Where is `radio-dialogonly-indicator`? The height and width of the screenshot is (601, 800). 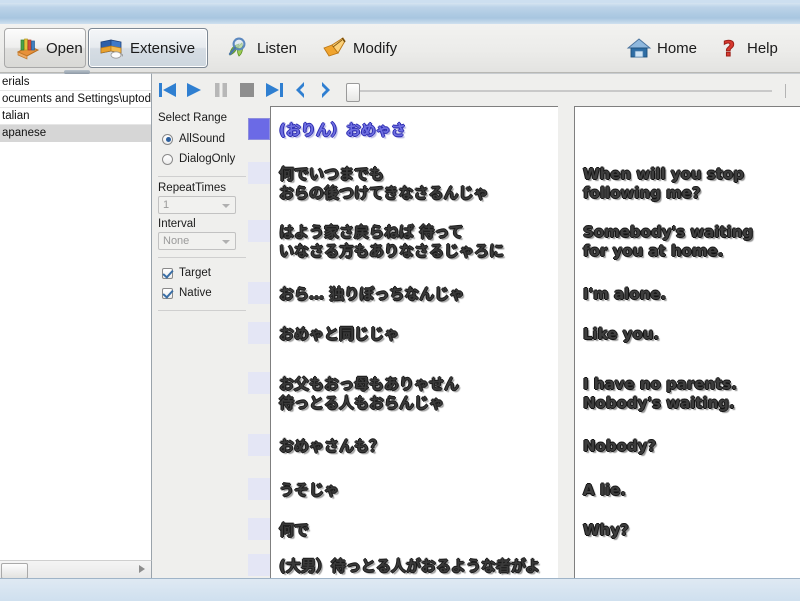 radio-dialogonly-indicator is located at coordinates (167, 159).